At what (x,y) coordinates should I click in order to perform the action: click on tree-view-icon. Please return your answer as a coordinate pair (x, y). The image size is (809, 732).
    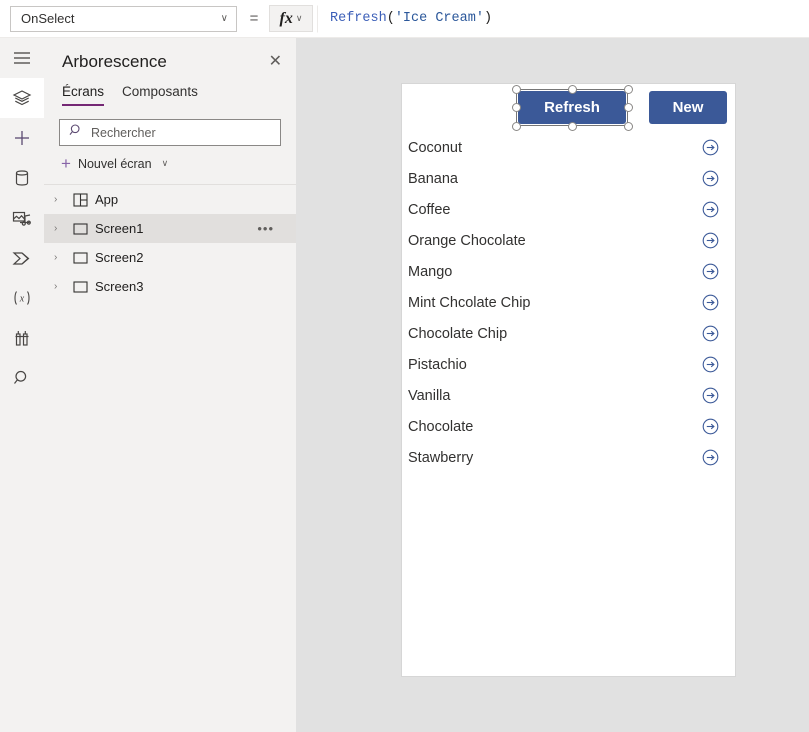
    Looking at the image, I should click on (22, 98).